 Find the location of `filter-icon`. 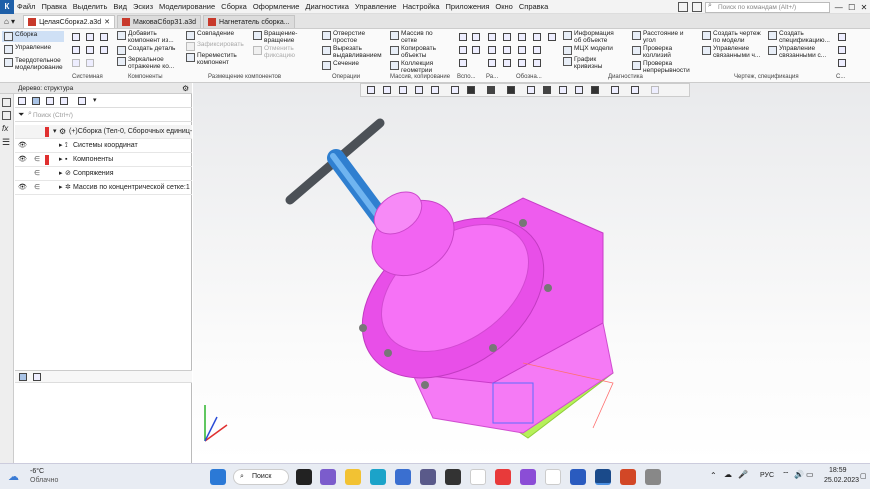

filter-icon is located at coordinates (595, 90).